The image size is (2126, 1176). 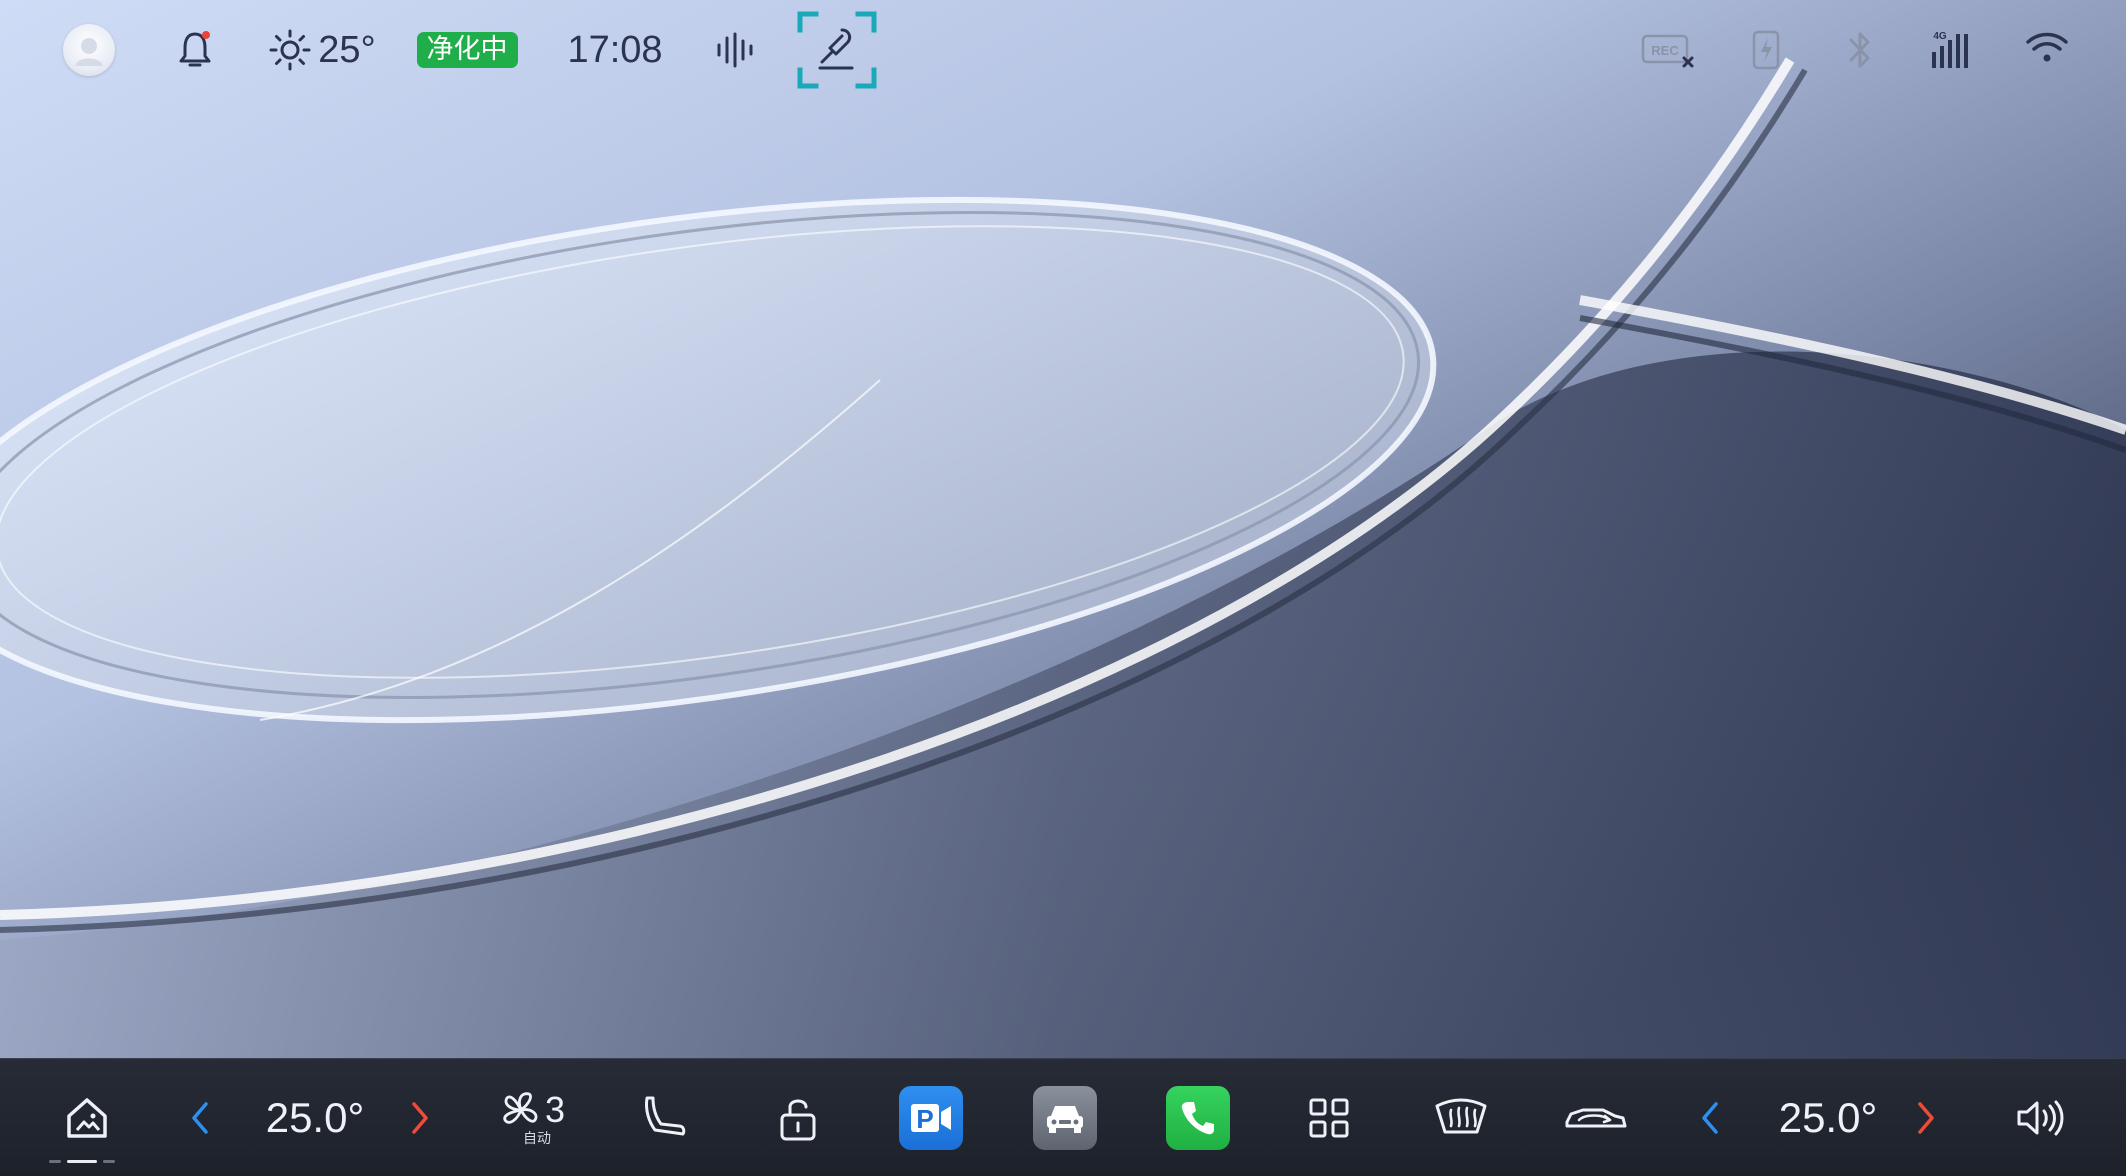 I want to click on wifi-icon, so click(x=2047, y=47).